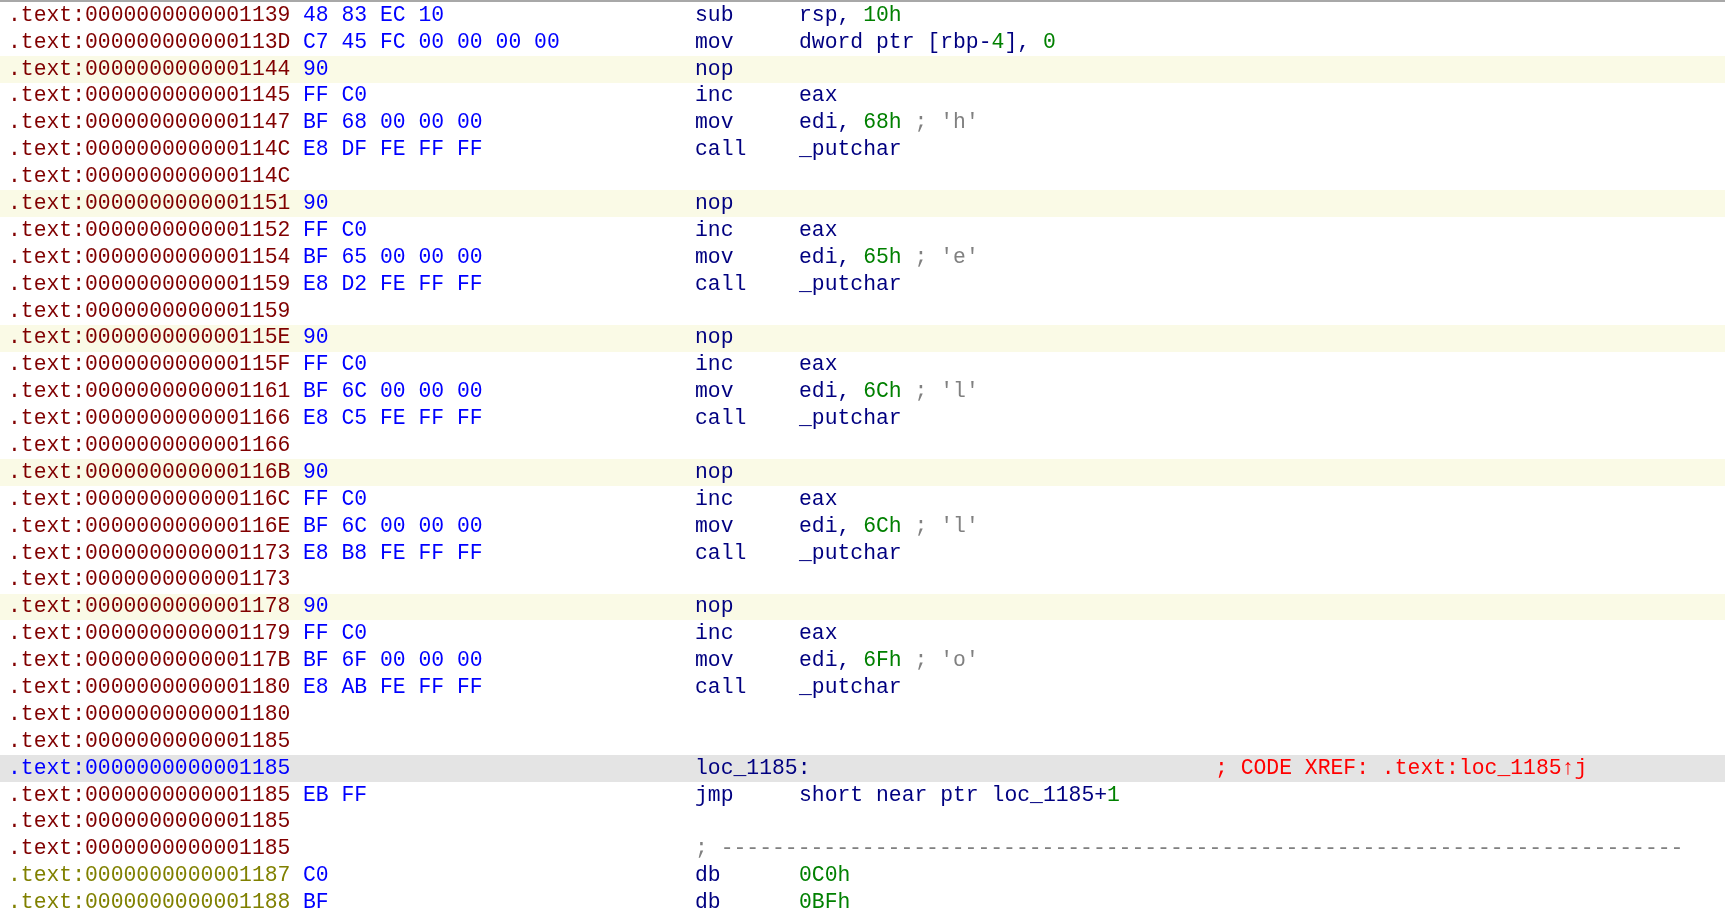 This screenshot has width=1725, height=917. I want to click on address: .text:0000000000001139, so click(149, 15).